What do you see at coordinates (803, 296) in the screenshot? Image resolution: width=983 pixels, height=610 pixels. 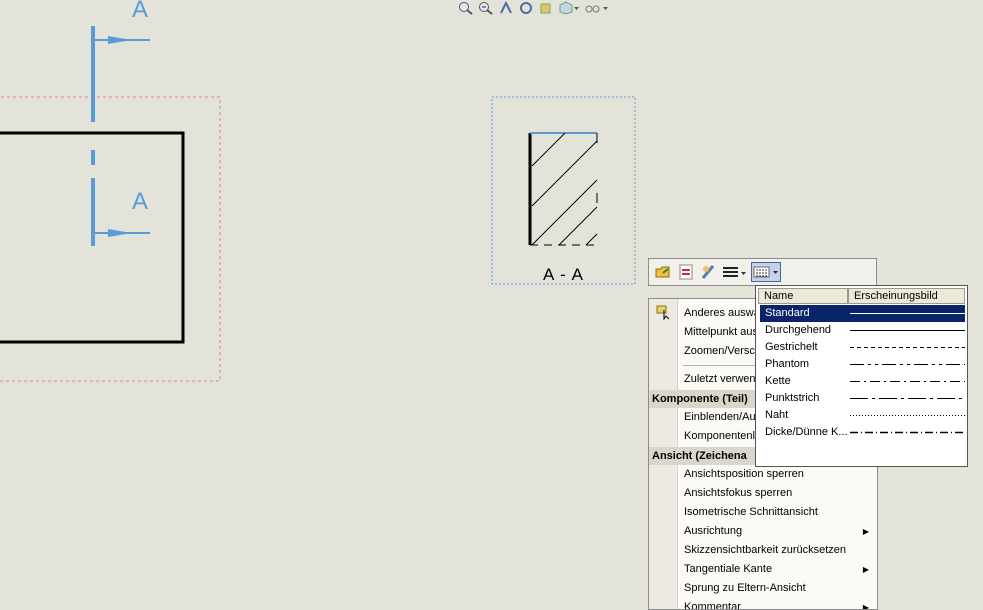 I see `column-header-name: Name` at bounding box center [803, 296].